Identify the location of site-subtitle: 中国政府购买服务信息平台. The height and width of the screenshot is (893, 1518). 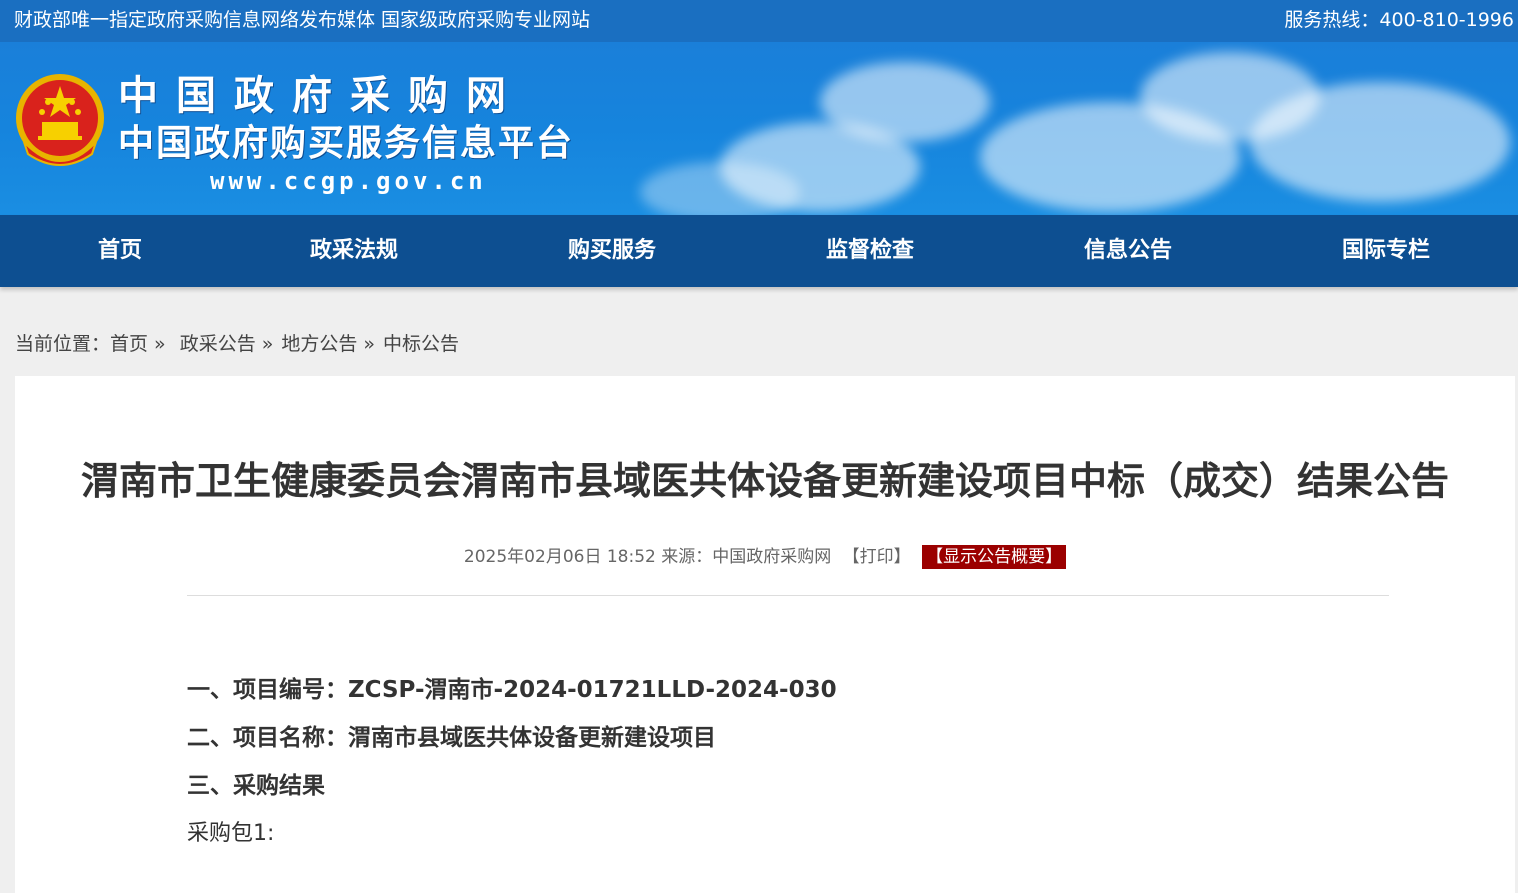
(346, 143).